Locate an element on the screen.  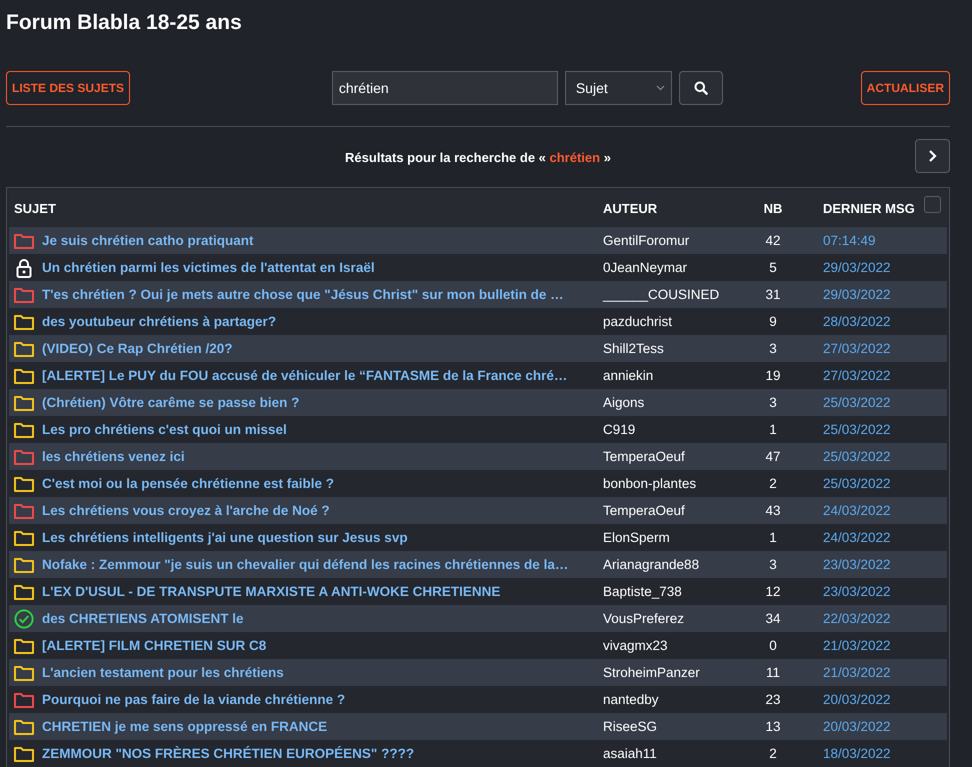
count-cell-text: 47 is located at coordinates (773, 456).